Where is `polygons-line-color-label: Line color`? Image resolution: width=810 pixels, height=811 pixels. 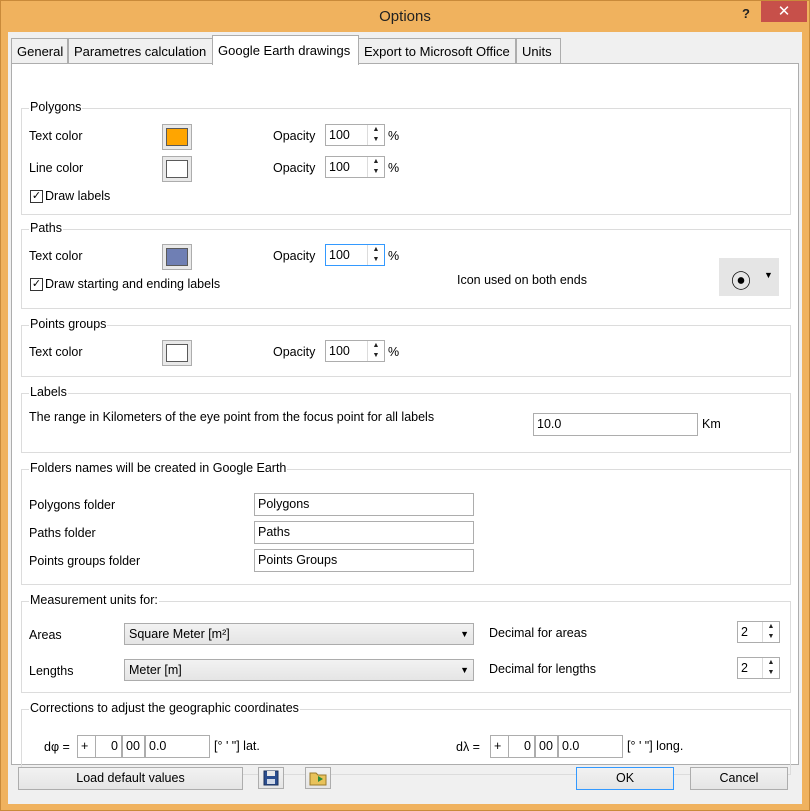 polygons-line-color-label: Line color is located at coordinates (56, 168).